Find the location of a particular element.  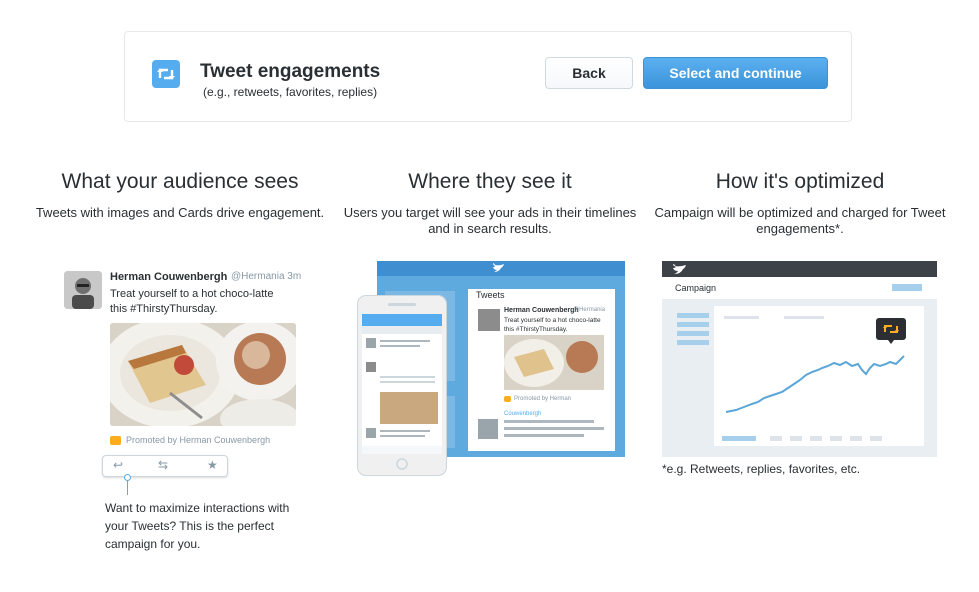

tweet-author-handle: @Hermania 3m is located at coordinates (266, 276).